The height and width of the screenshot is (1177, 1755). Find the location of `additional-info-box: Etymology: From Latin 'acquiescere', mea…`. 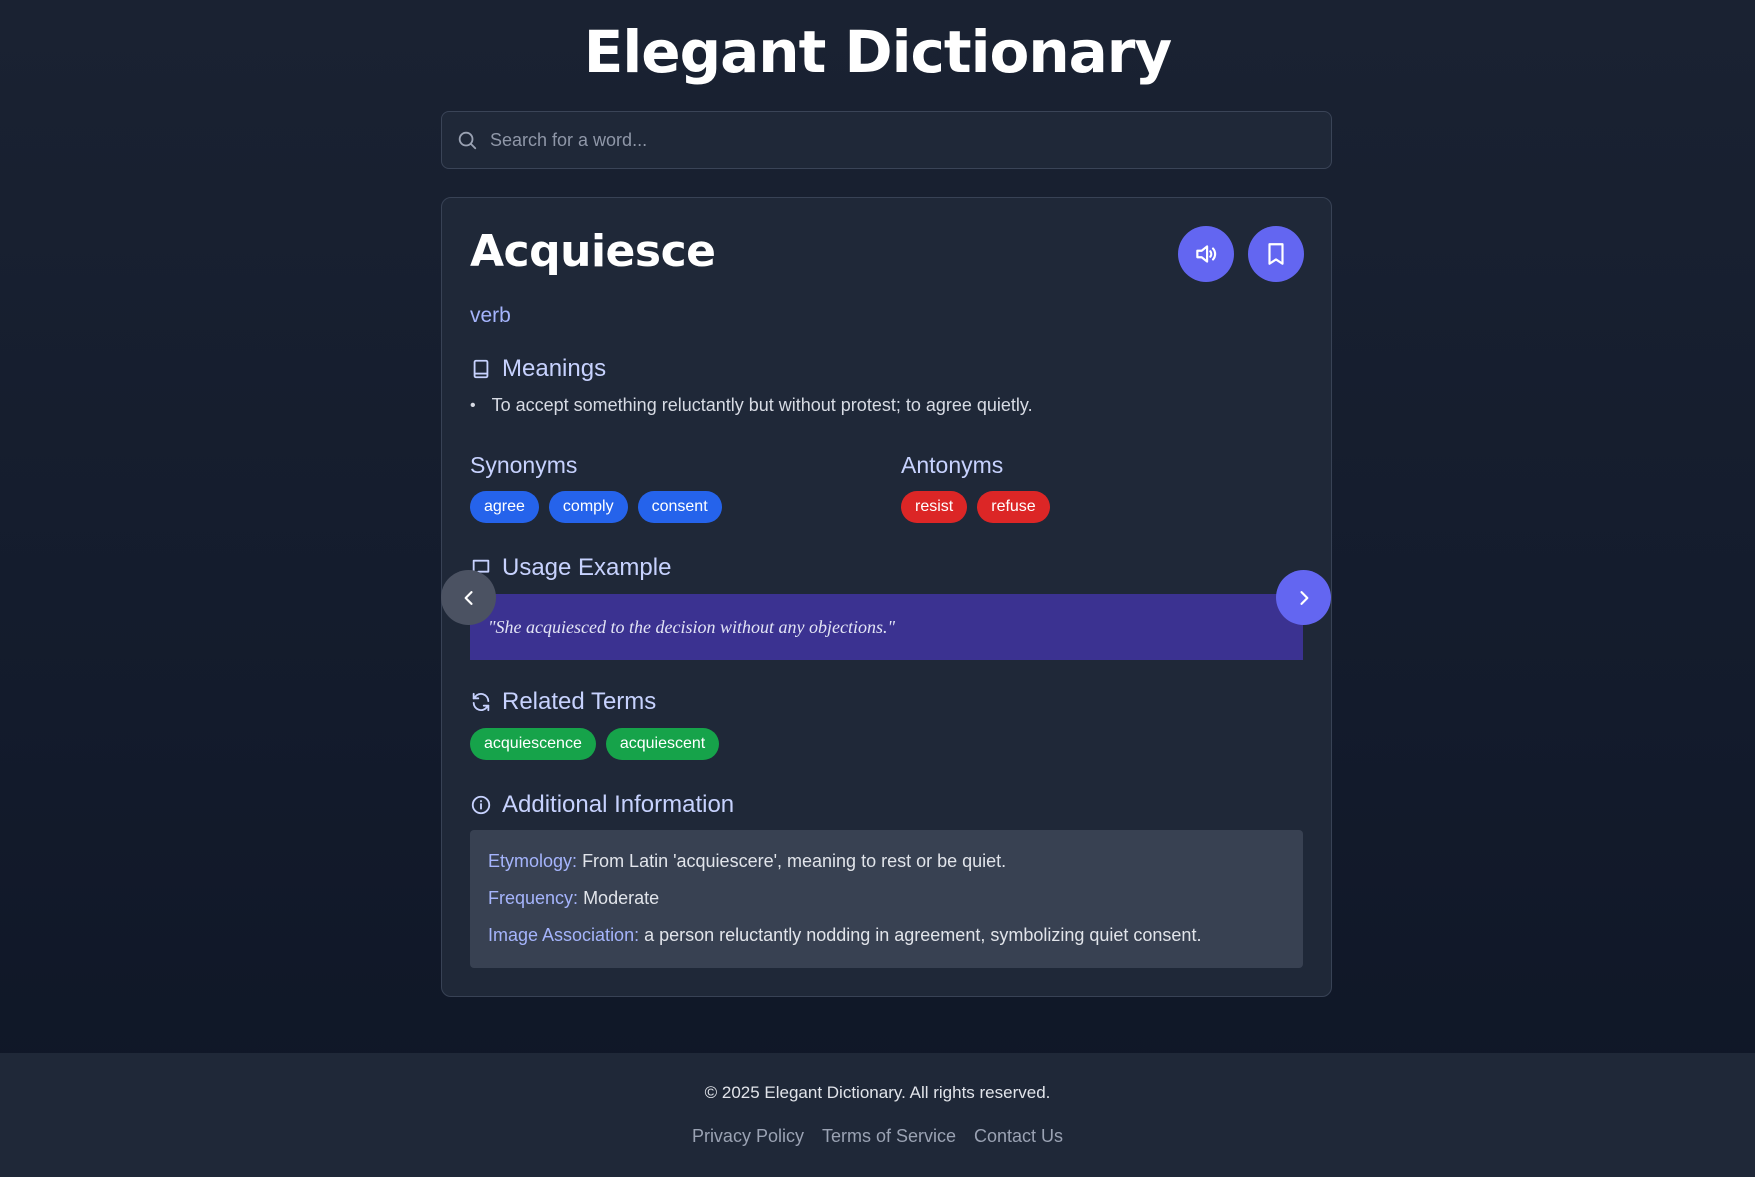

additional-info-box: Etymology: From Latin 'acquiescere', mea… is located at coordinates (886, 899).